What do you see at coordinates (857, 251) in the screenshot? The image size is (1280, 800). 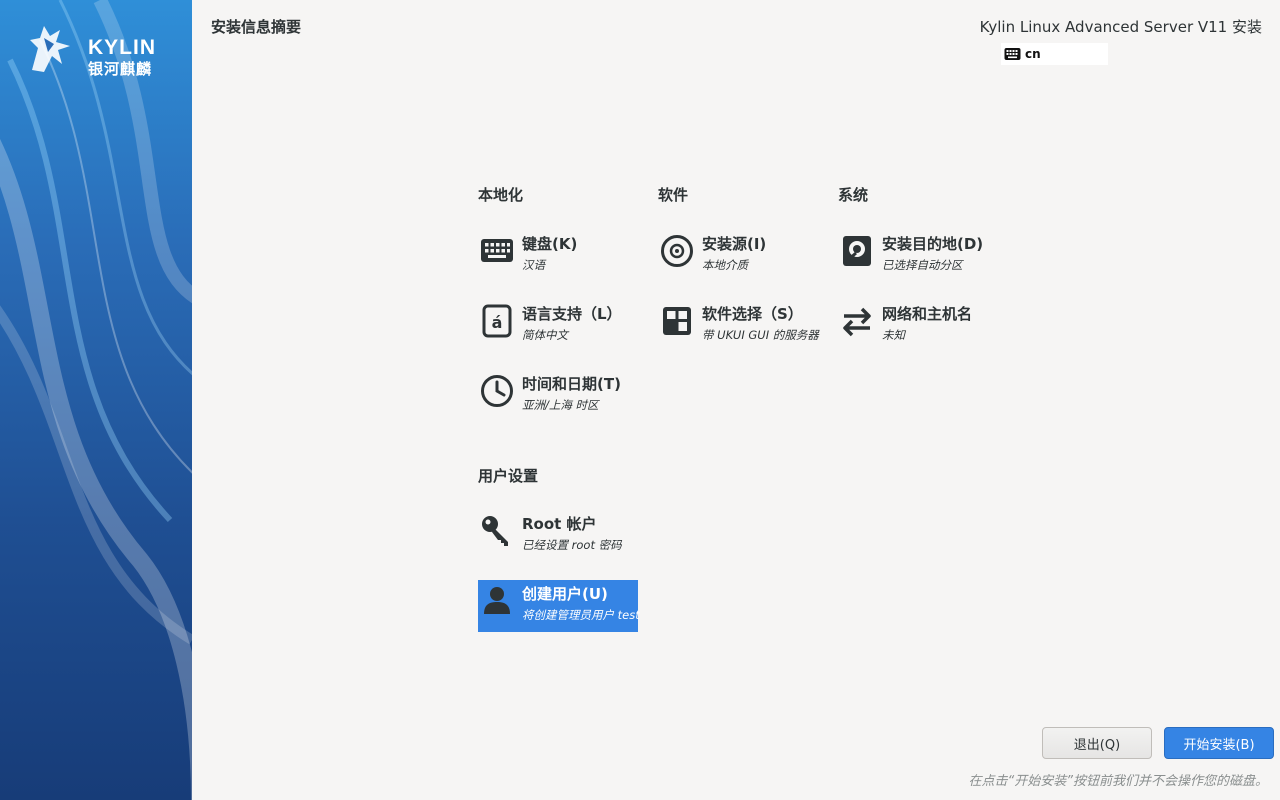 I see `harddisk-icon` at bounding box center [857, 251].